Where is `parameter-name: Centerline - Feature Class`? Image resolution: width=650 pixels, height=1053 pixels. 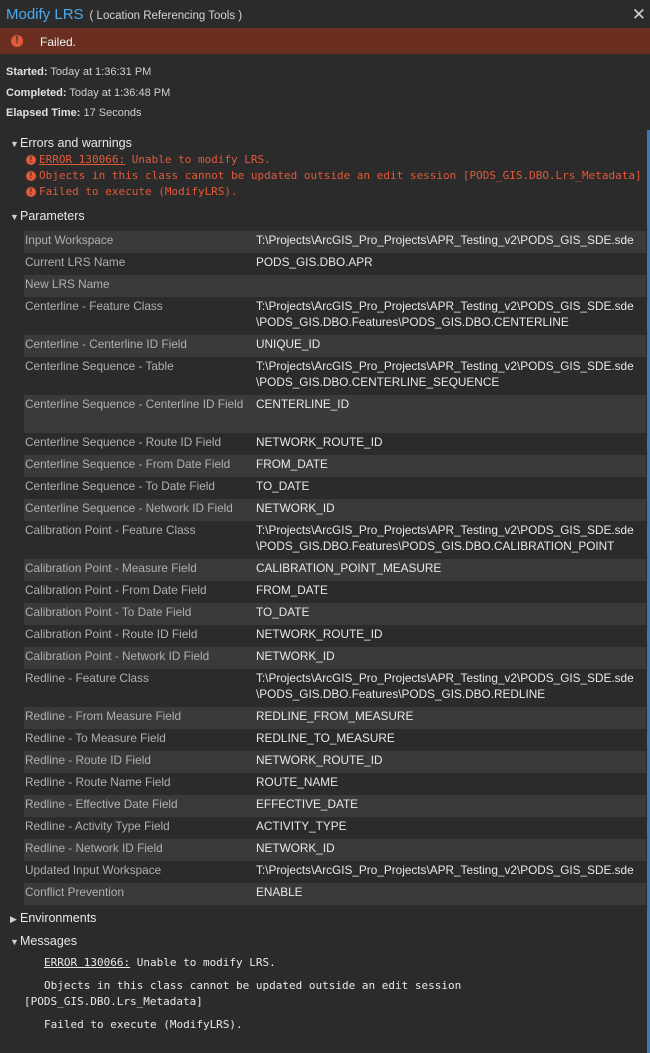
parameter-name: Centerline - Feature Class is located at coordinates (94, 306).